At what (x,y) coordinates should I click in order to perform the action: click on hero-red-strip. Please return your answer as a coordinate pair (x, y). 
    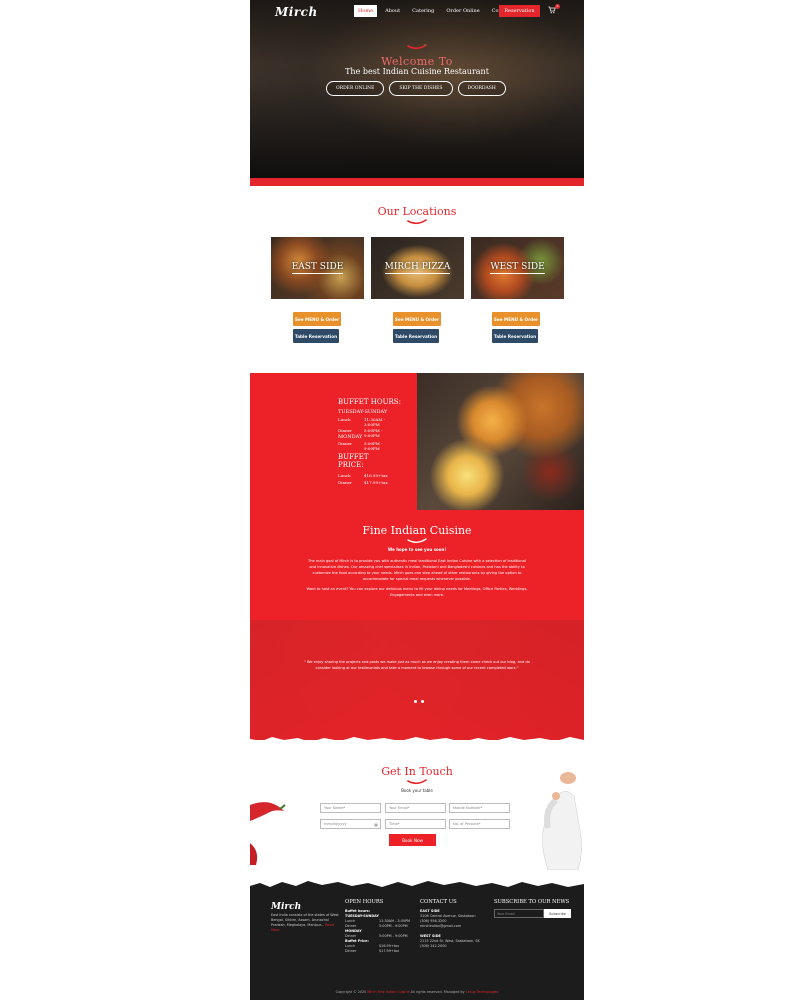
    Looking at the image, I should click on (417, 182).